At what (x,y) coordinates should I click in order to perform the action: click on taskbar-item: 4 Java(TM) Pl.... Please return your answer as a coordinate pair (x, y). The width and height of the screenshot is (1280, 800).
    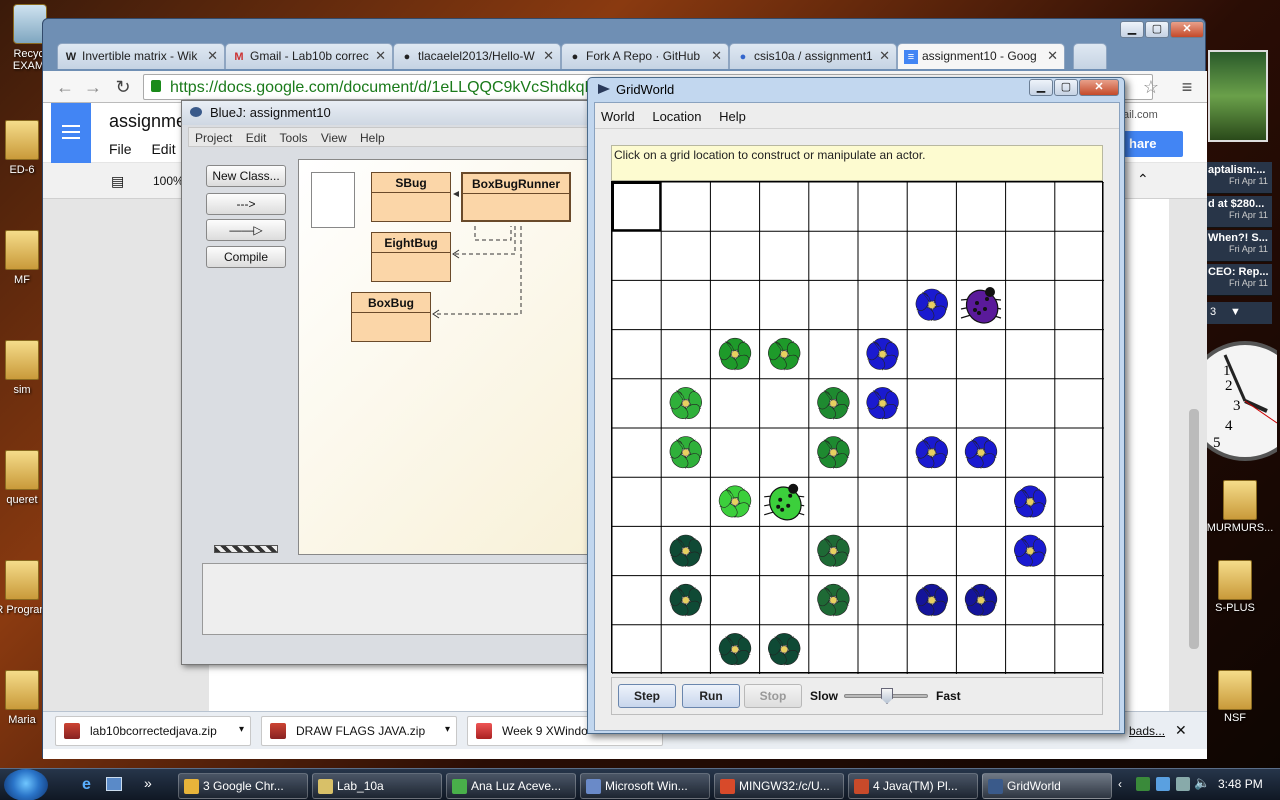
    Looking at the image, I should click on (913, 786).